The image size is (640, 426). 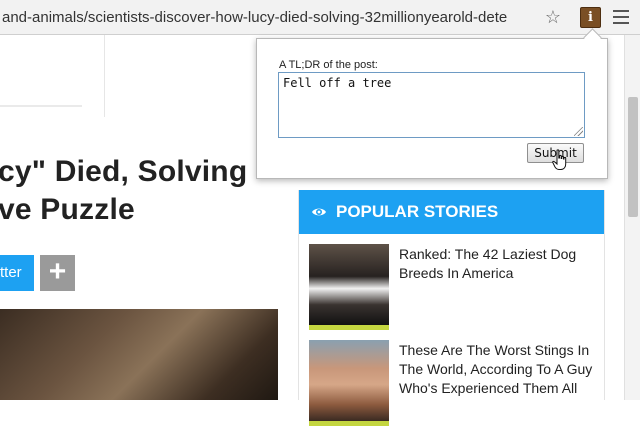 I want to click on header-panel-right, so click(x=184, y=76).